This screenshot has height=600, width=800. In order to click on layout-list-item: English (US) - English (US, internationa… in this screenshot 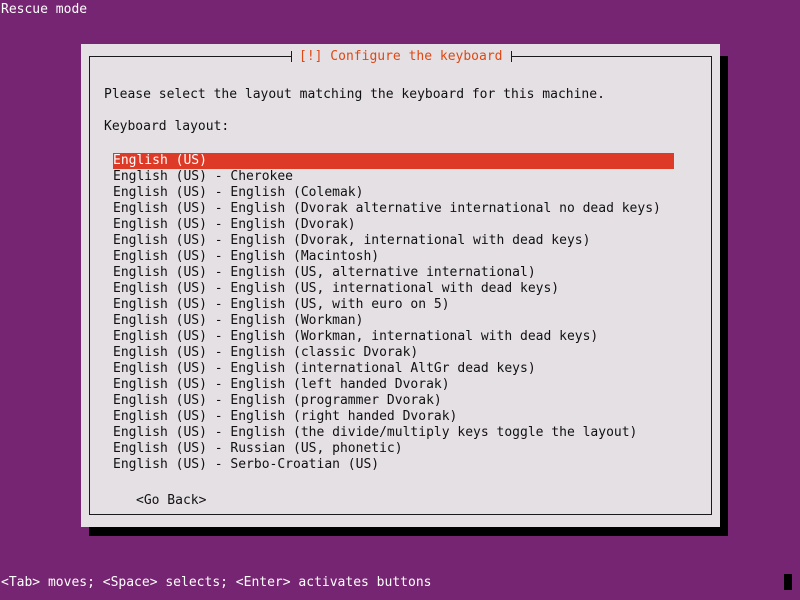, I will do `click(393, 289)`.